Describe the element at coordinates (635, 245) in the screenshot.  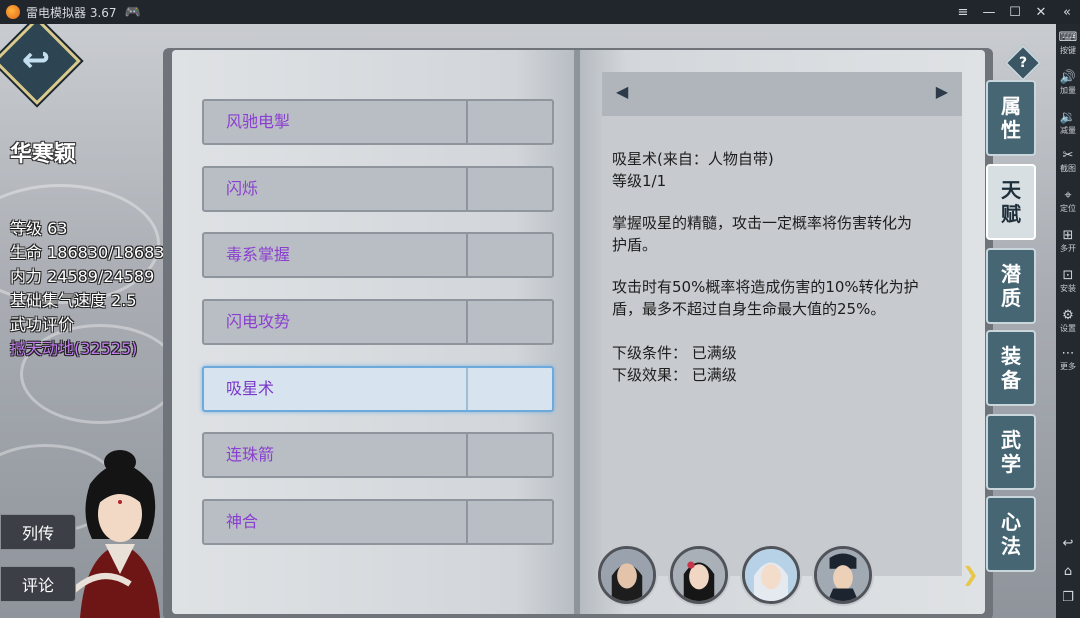
I see `skill-description: 护盾。` at that location.